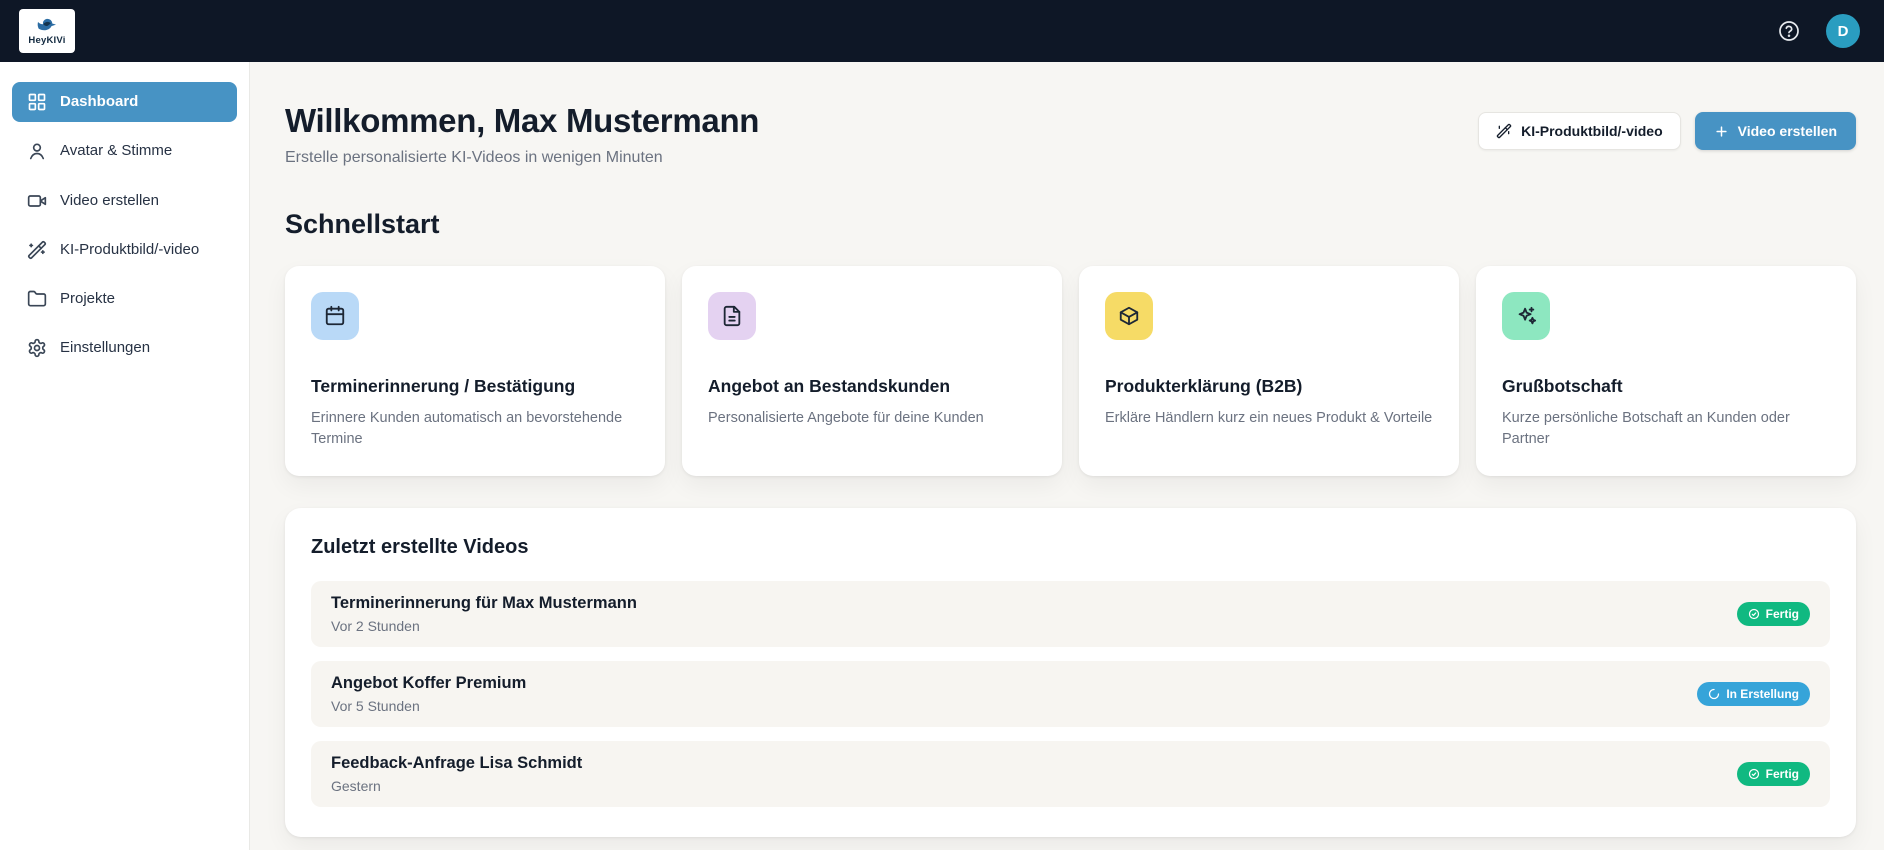  I want to click on status-label: In Erstellung, so click(1762, 694).